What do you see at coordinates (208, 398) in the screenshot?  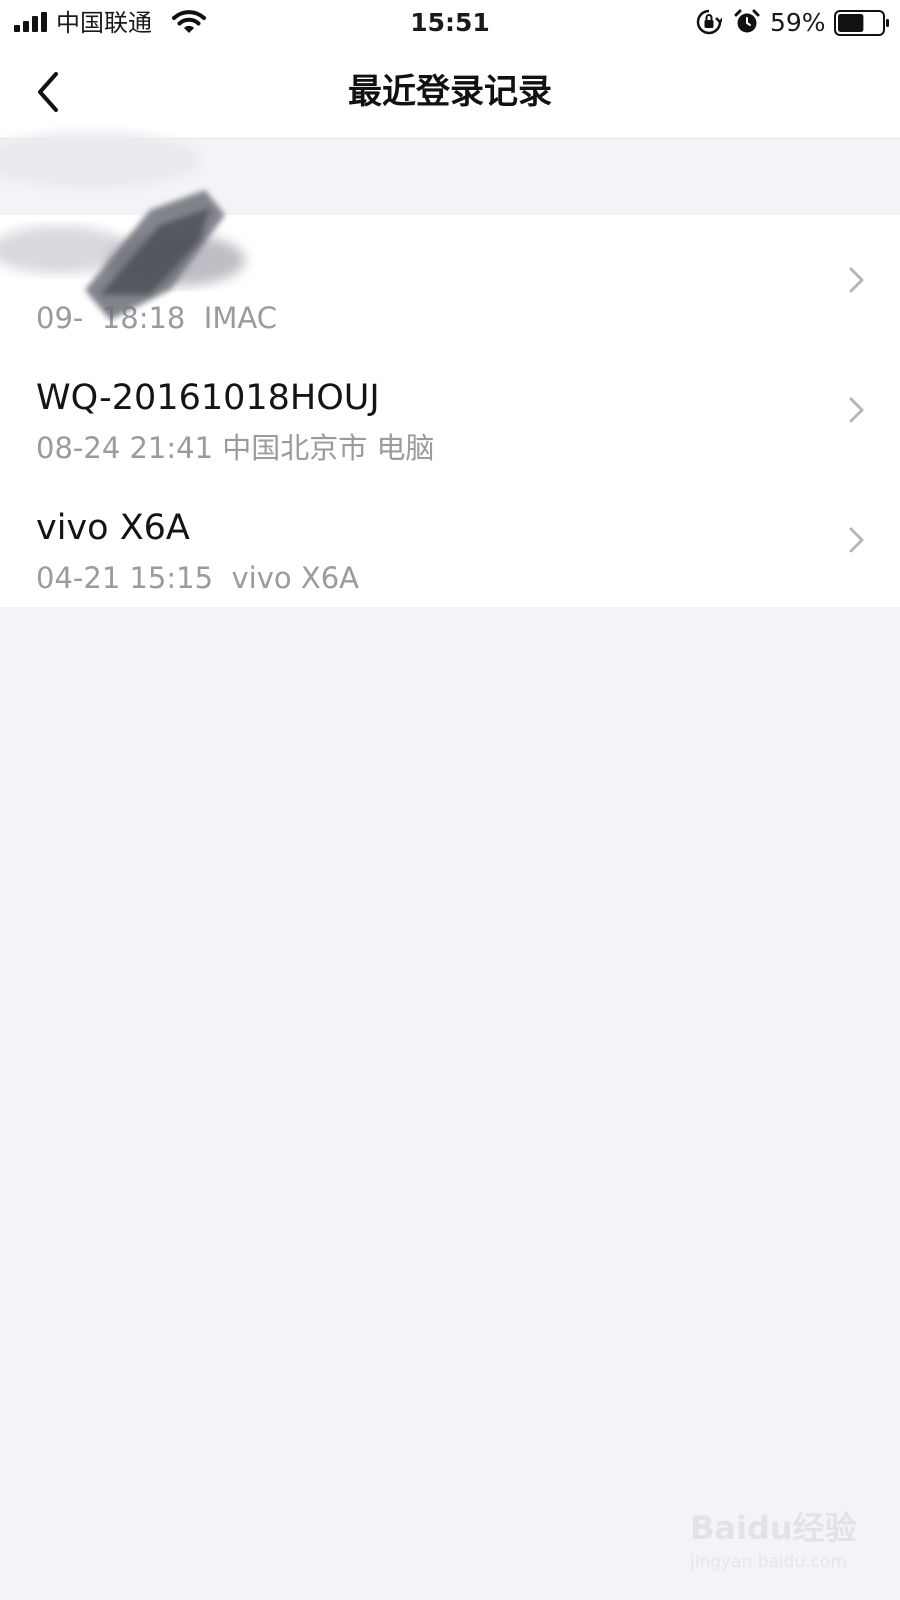 I see `device-name: WQ-20161018HOUJ` at bounding box center [208, 398].